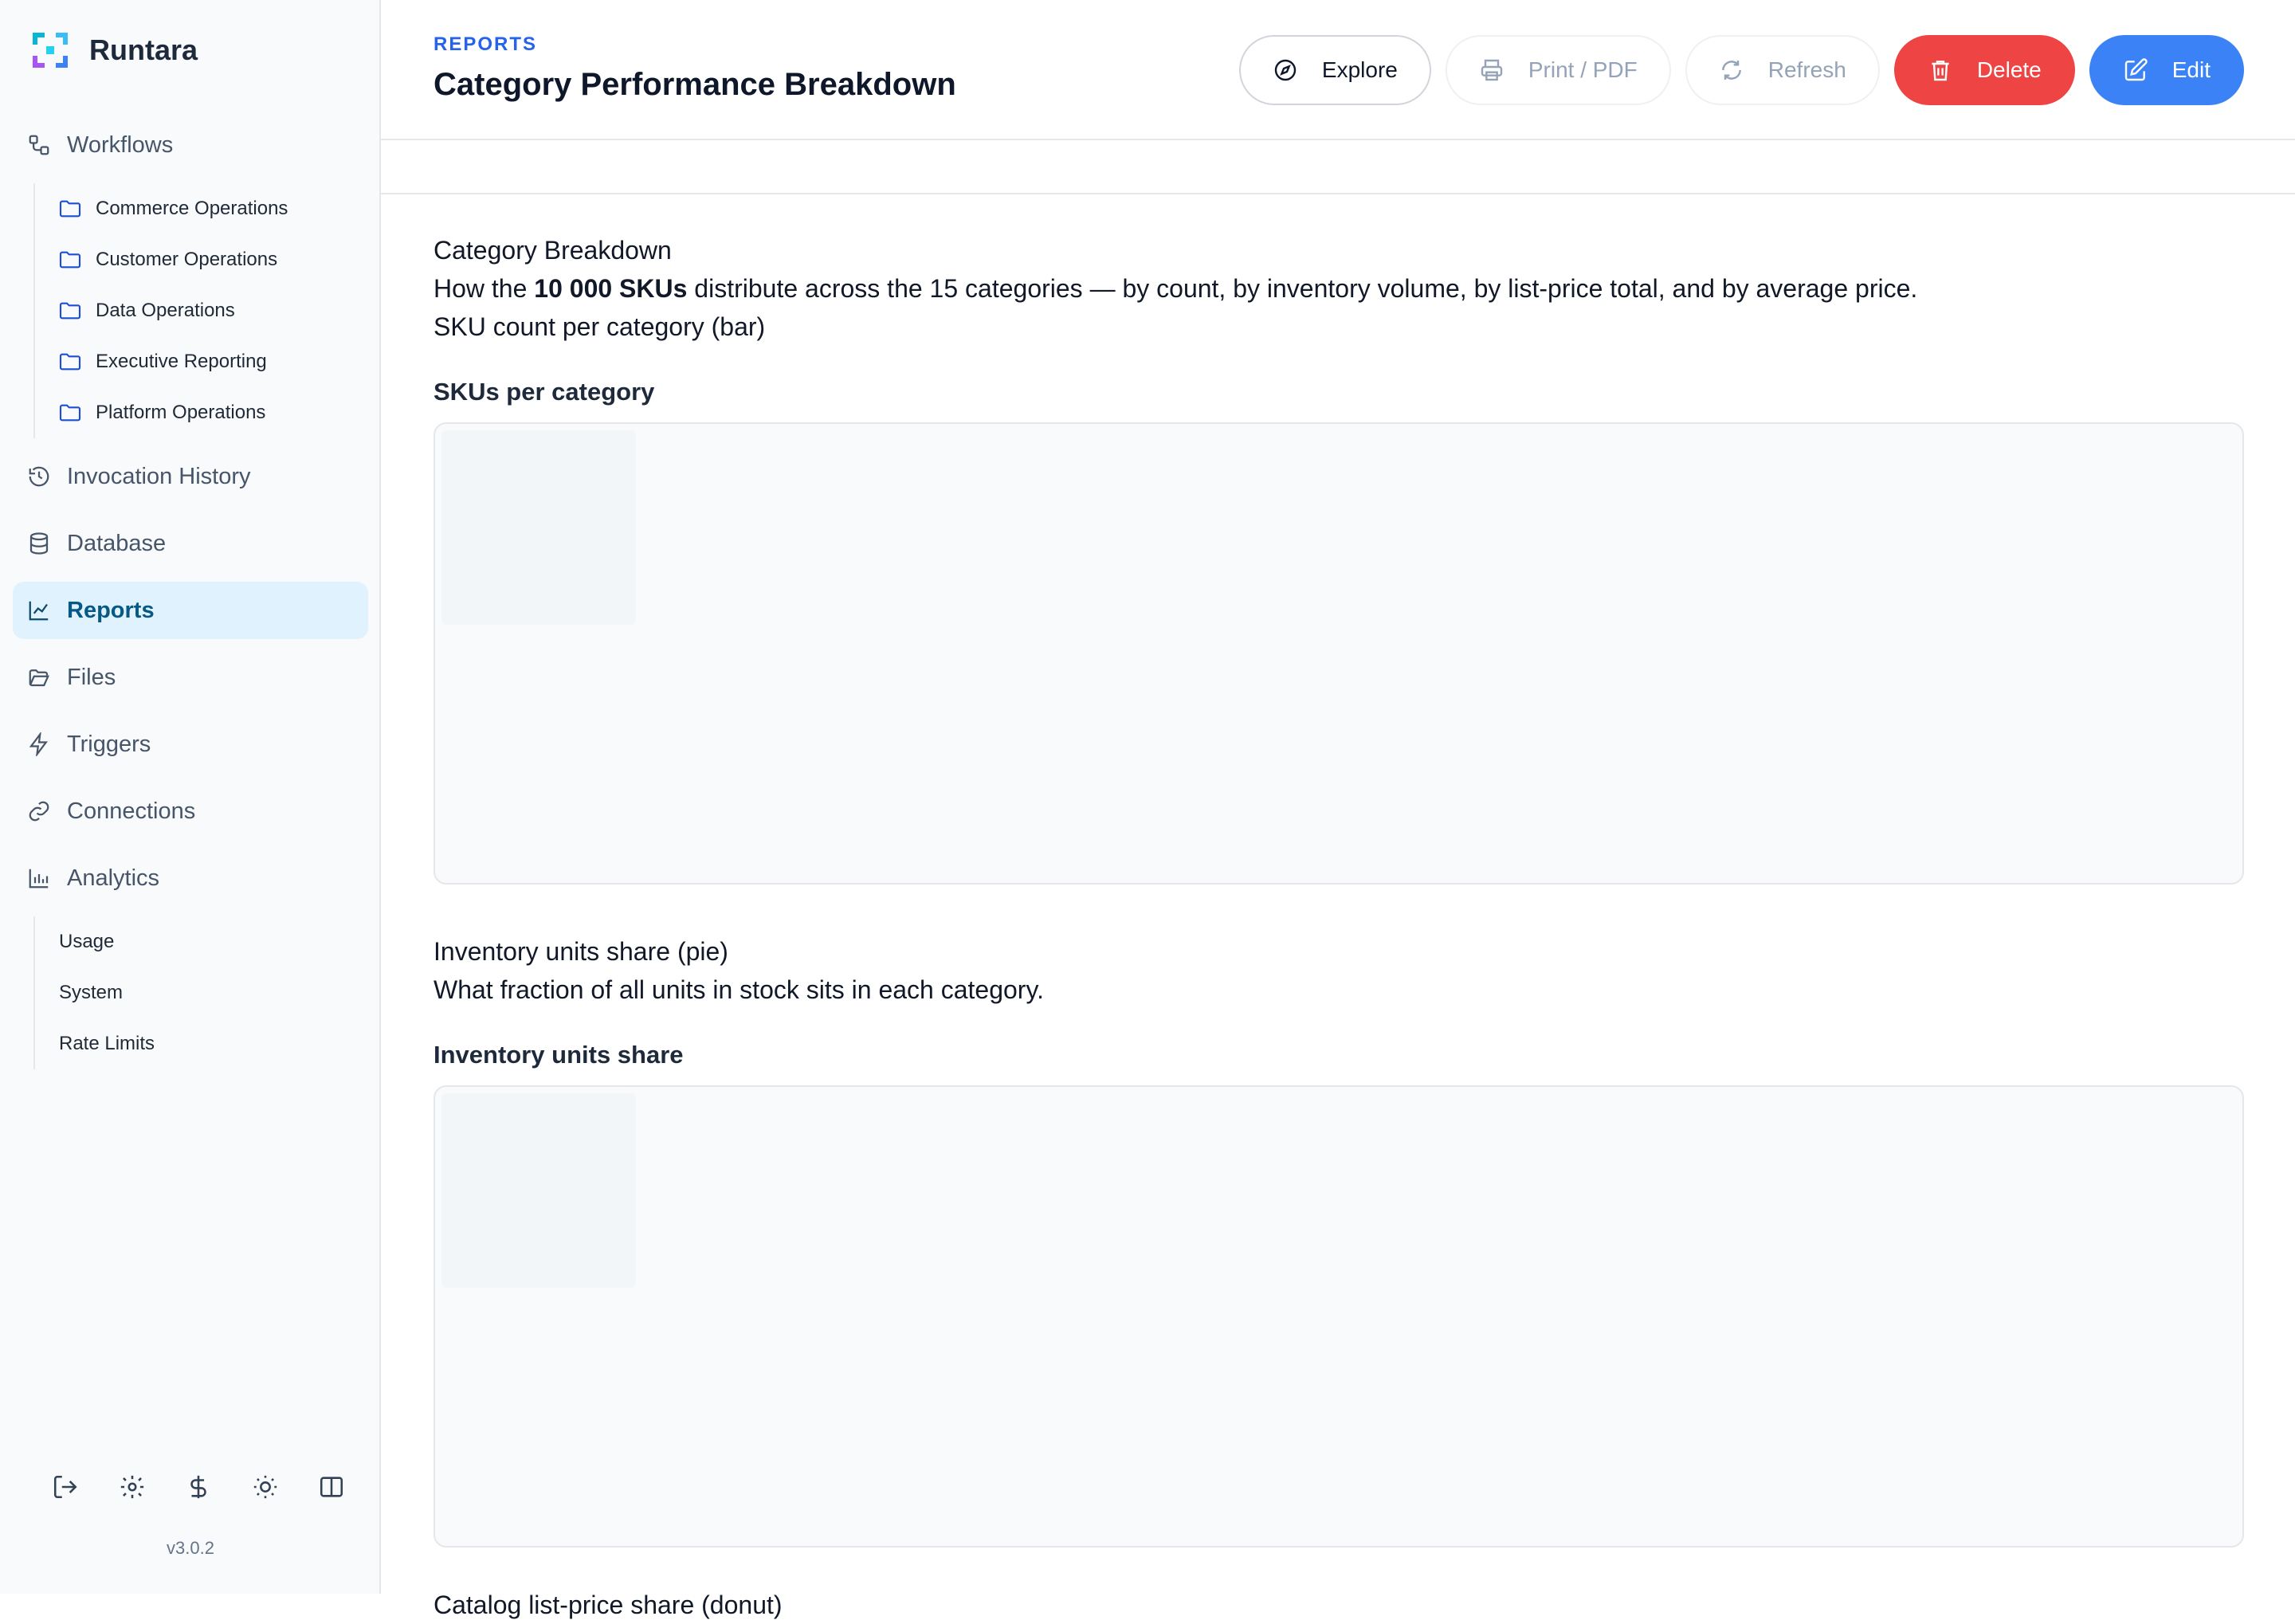  What do you see at coordinates (143, 50) in the screenshot?
I see `brand-name: Runtara` at bounding box center [143, 50].